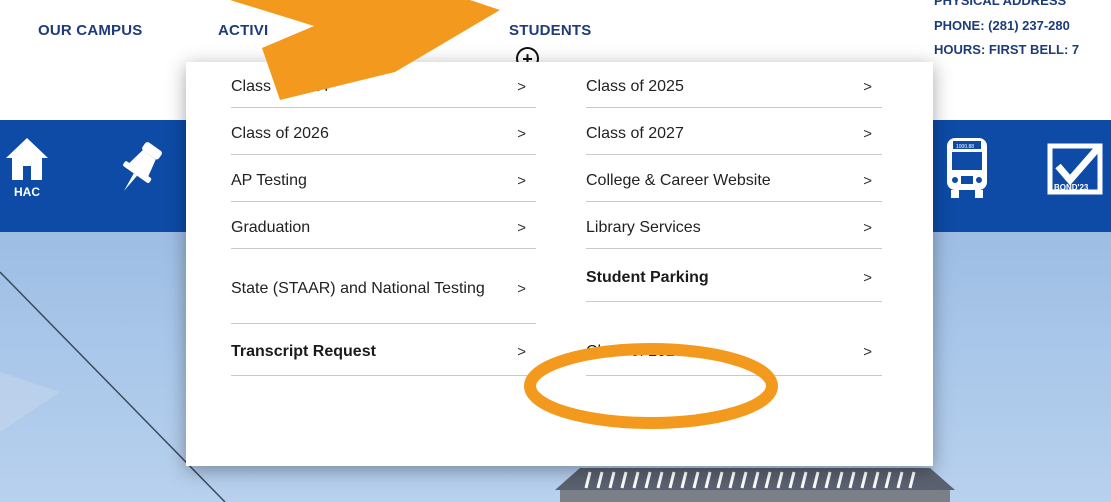  Describe the element at coordinates (965, 147) in the screenshot. I see `bus-number-label: 1000.88` at that location.